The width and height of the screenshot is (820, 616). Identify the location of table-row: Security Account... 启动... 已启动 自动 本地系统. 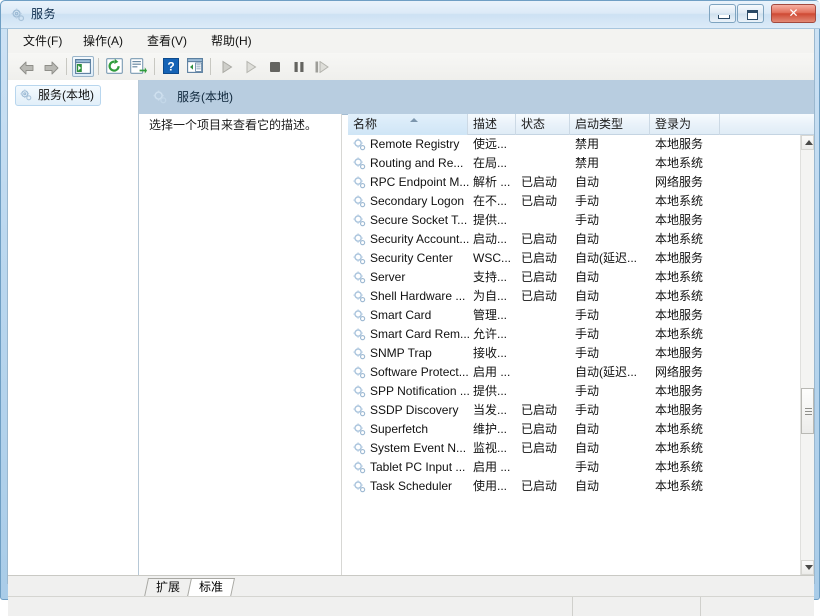
(574, 239).